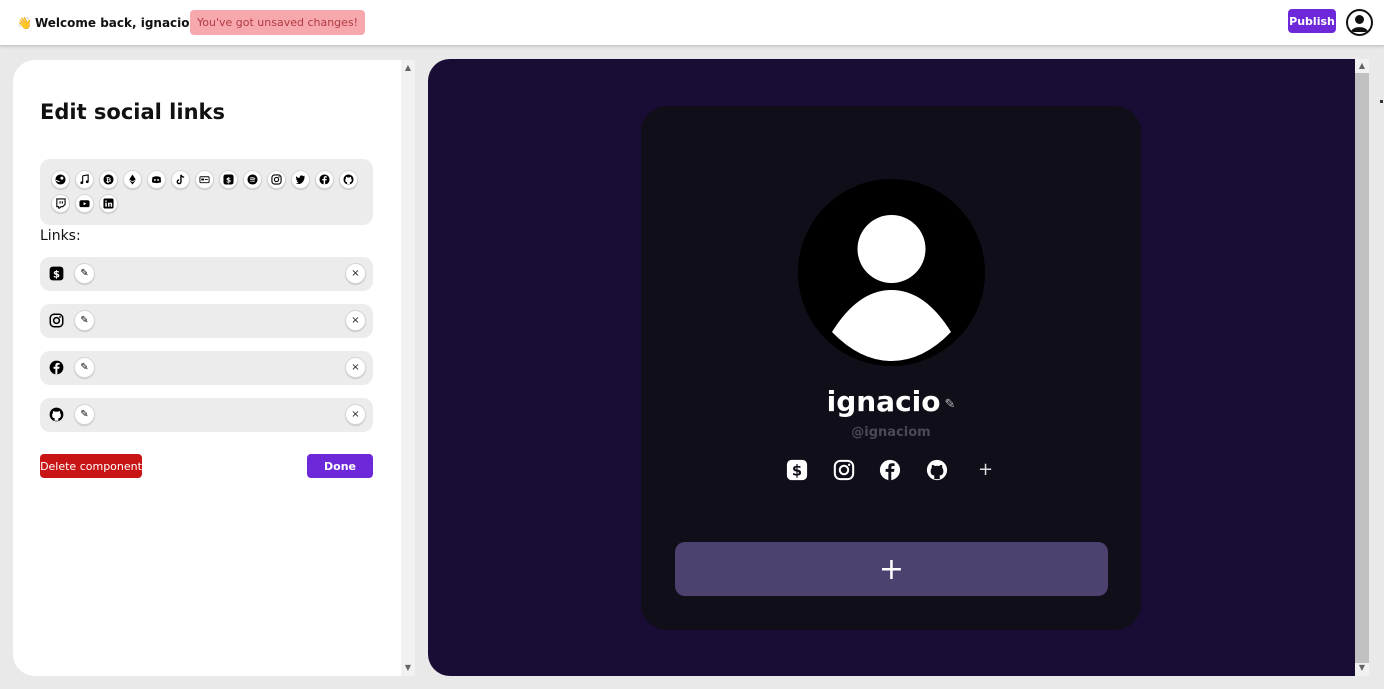  Describe the element at coordinates (340, 466) in the screenshot. I see `done-button: Done` at that location.